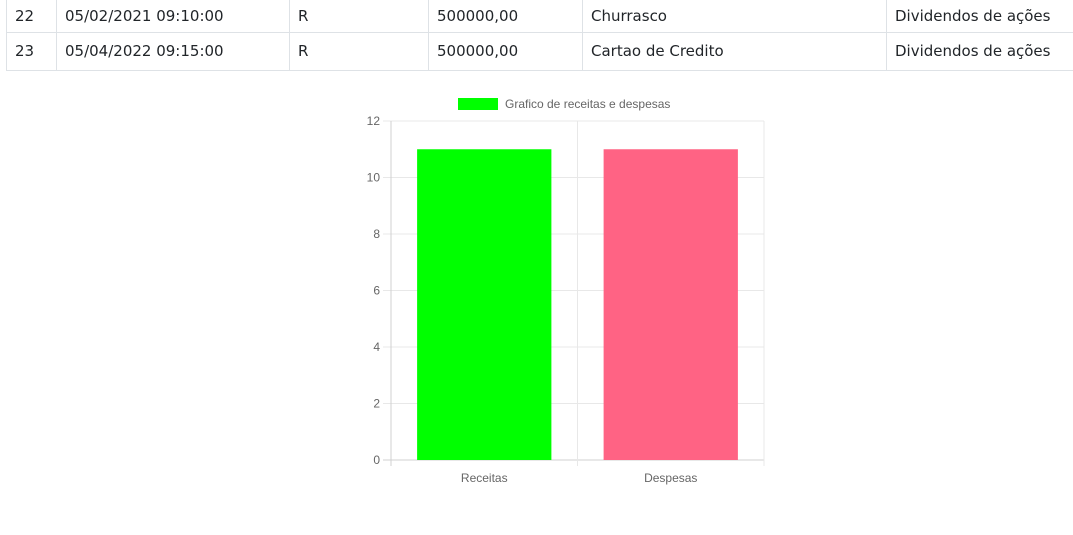 The width and height of the screenshot is (1073, 535). What do you see at coordinates (173, 51) in the screenshot?
I see `cell-datetime: 05/04/2022 09:15:00` at bounding box center [173, 51].